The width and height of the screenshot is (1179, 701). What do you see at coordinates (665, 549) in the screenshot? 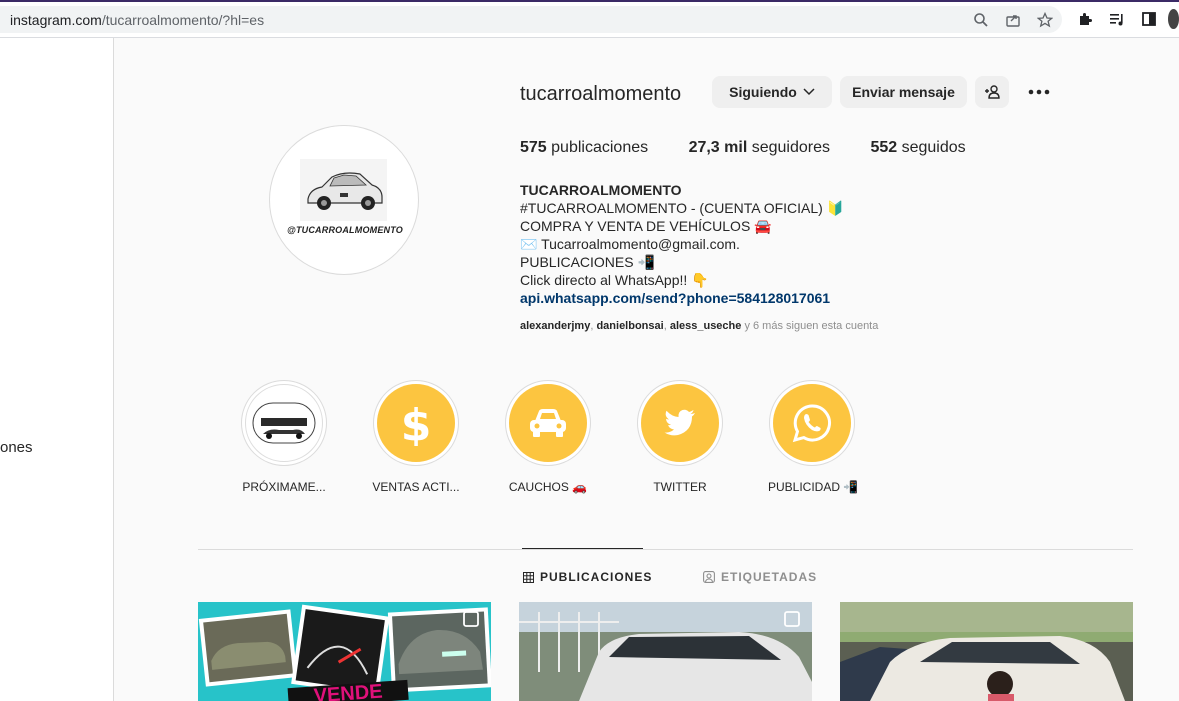
I see `tabs-divider` at bounding box center [665, 549].